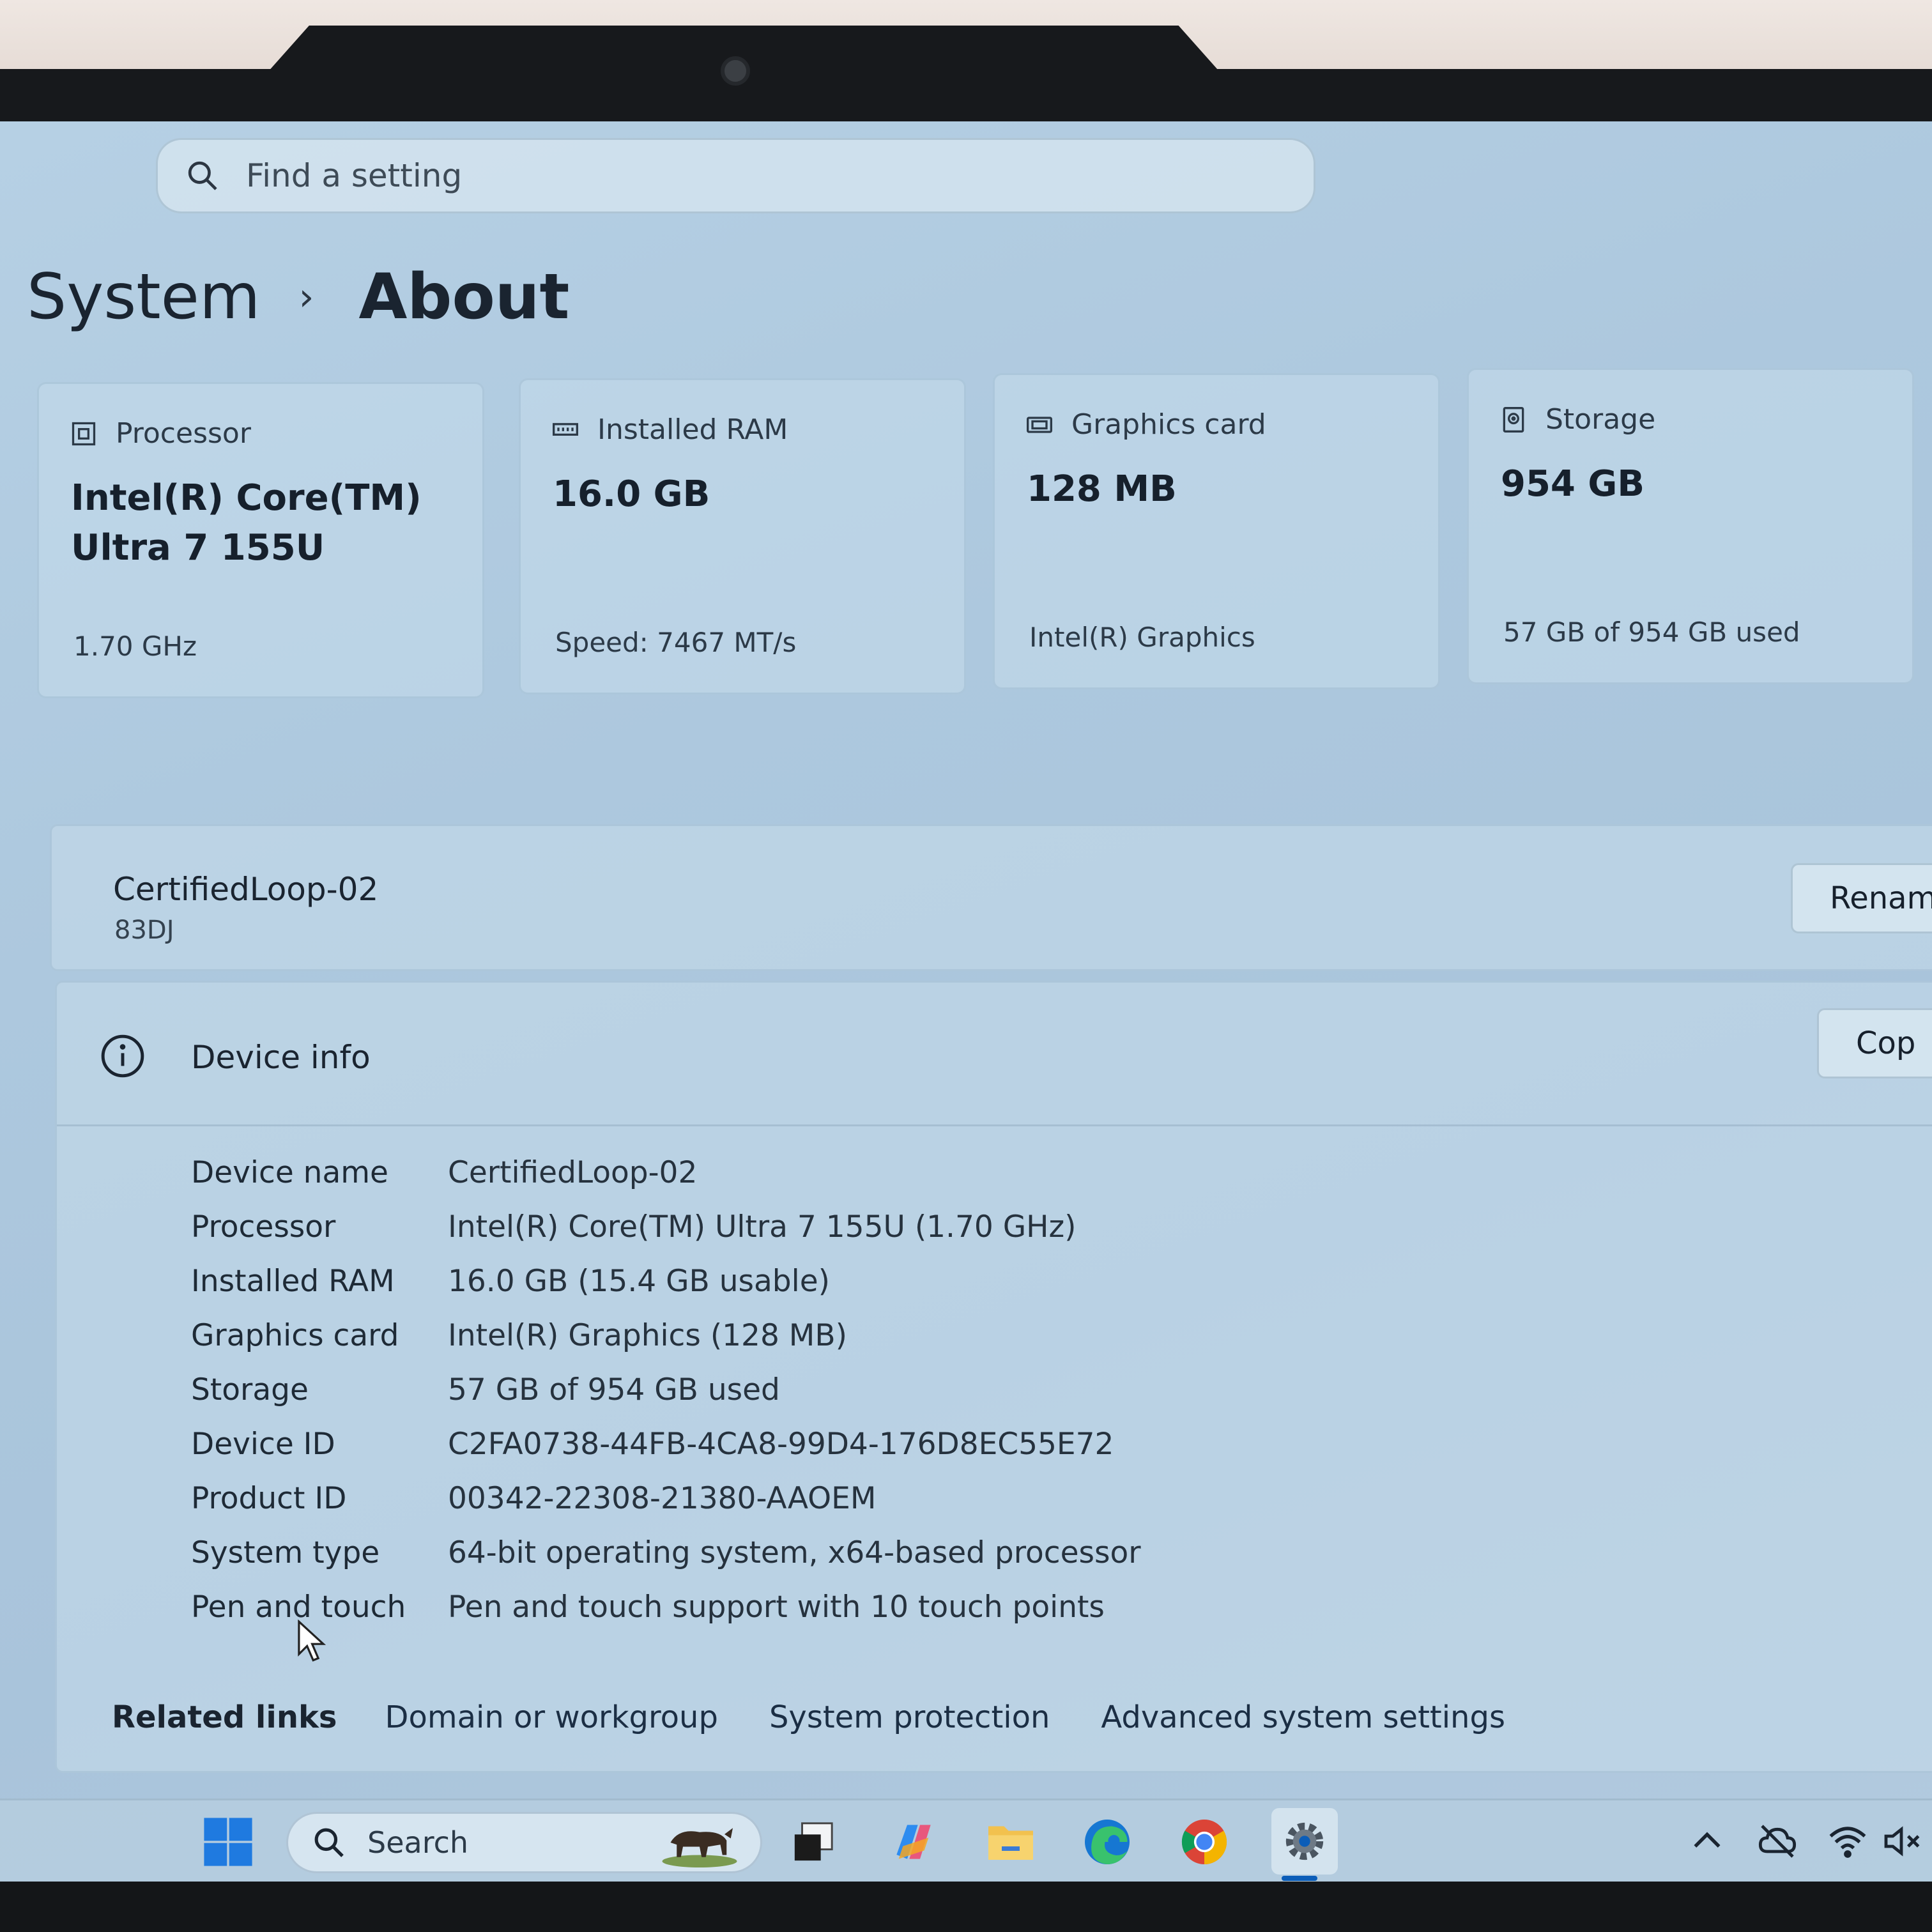  I want to click on settings-search-box: Find a setting, so click(735, 175).